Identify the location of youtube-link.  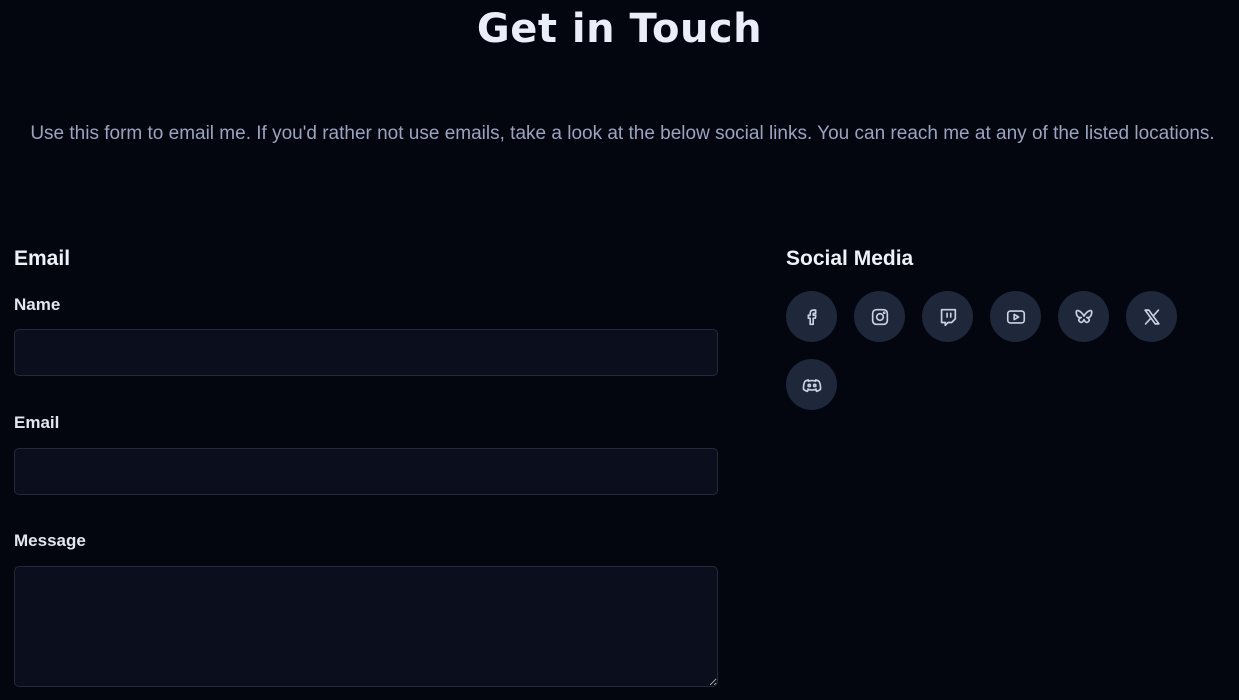
(1015, 316).